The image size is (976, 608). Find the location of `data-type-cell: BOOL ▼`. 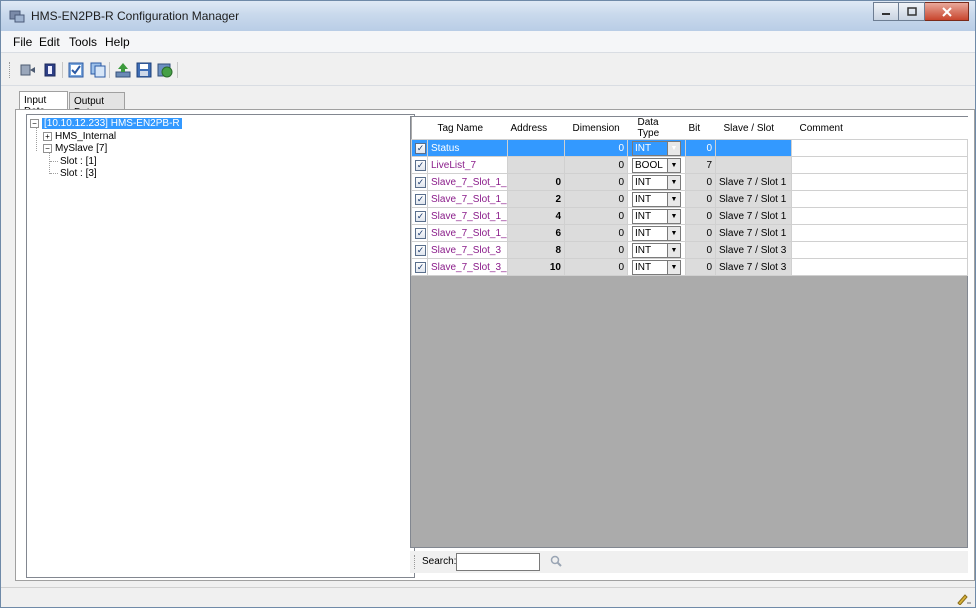

data-type-cell: BOOL ▼ is located at coordinates (656, 165).